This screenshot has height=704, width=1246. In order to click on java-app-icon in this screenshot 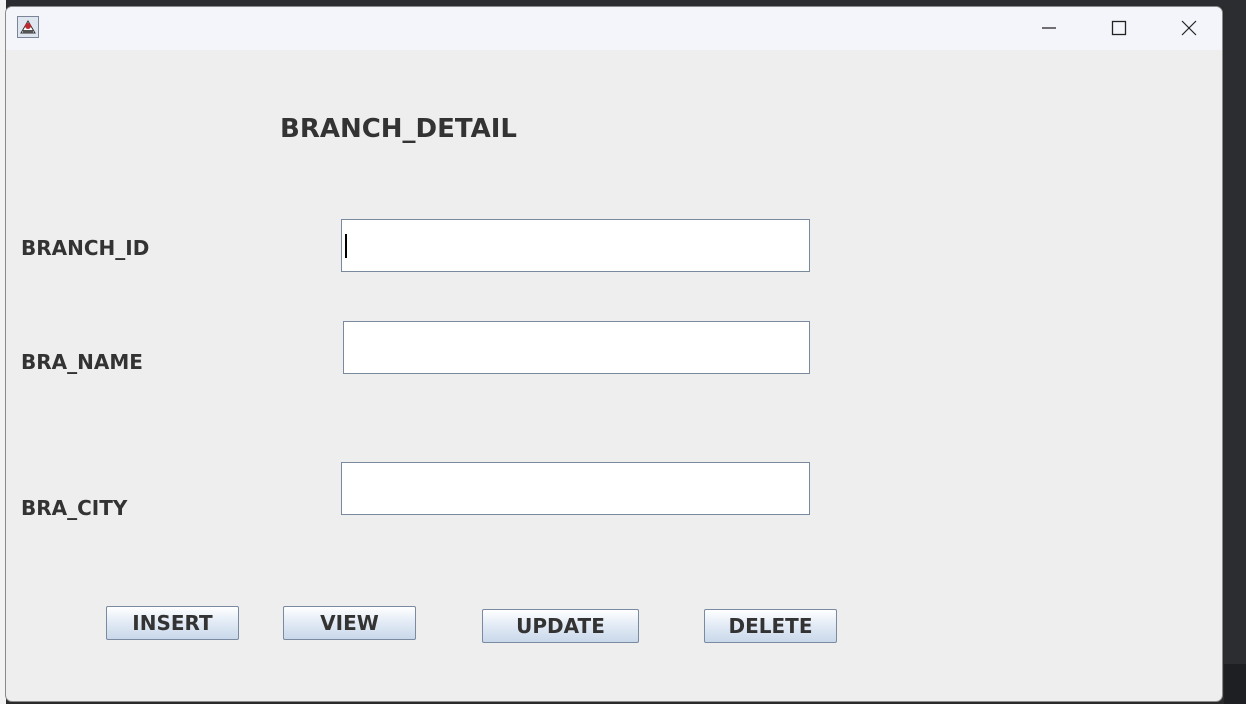, I will do `click(28, 27)`.